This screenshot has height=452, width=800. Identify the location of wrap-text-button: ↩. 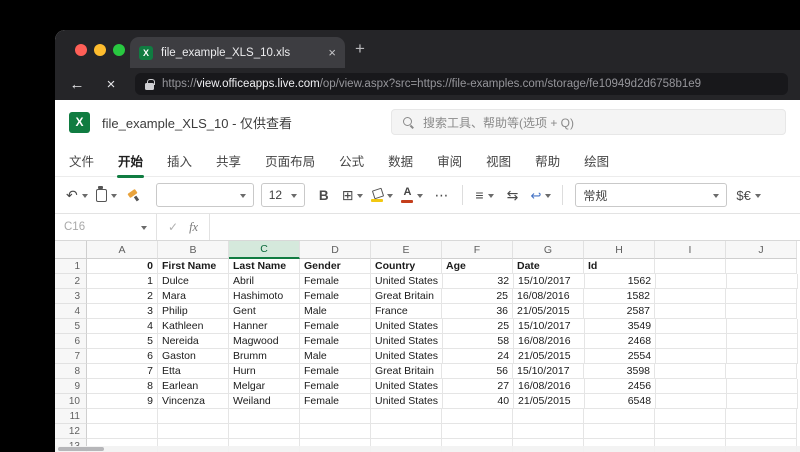
(540, 195).